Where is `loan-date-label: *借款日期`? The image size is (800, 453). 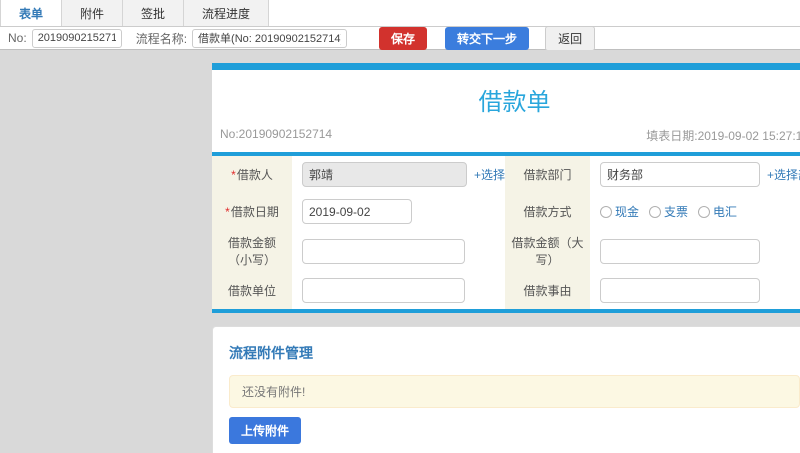
loan-date-label: *借款日期 is located at coordinates (252, 211).